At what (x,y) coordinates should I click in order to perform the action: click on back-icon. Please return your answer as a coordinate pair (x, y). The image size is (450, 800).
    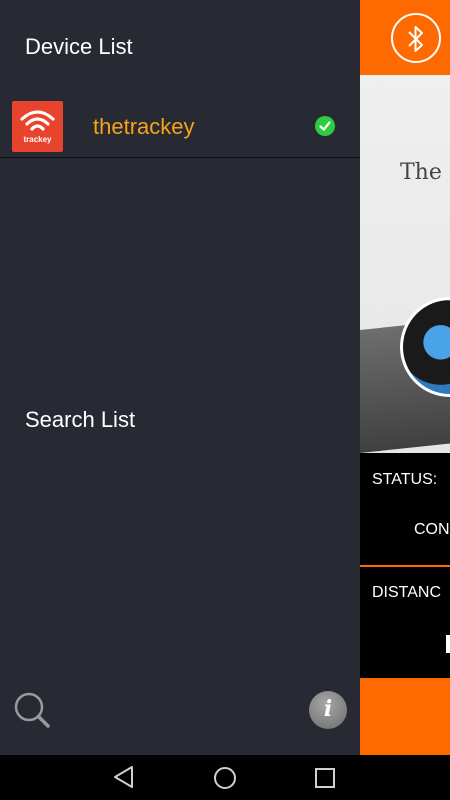
    Looking at the image, I should click on (124, 777).